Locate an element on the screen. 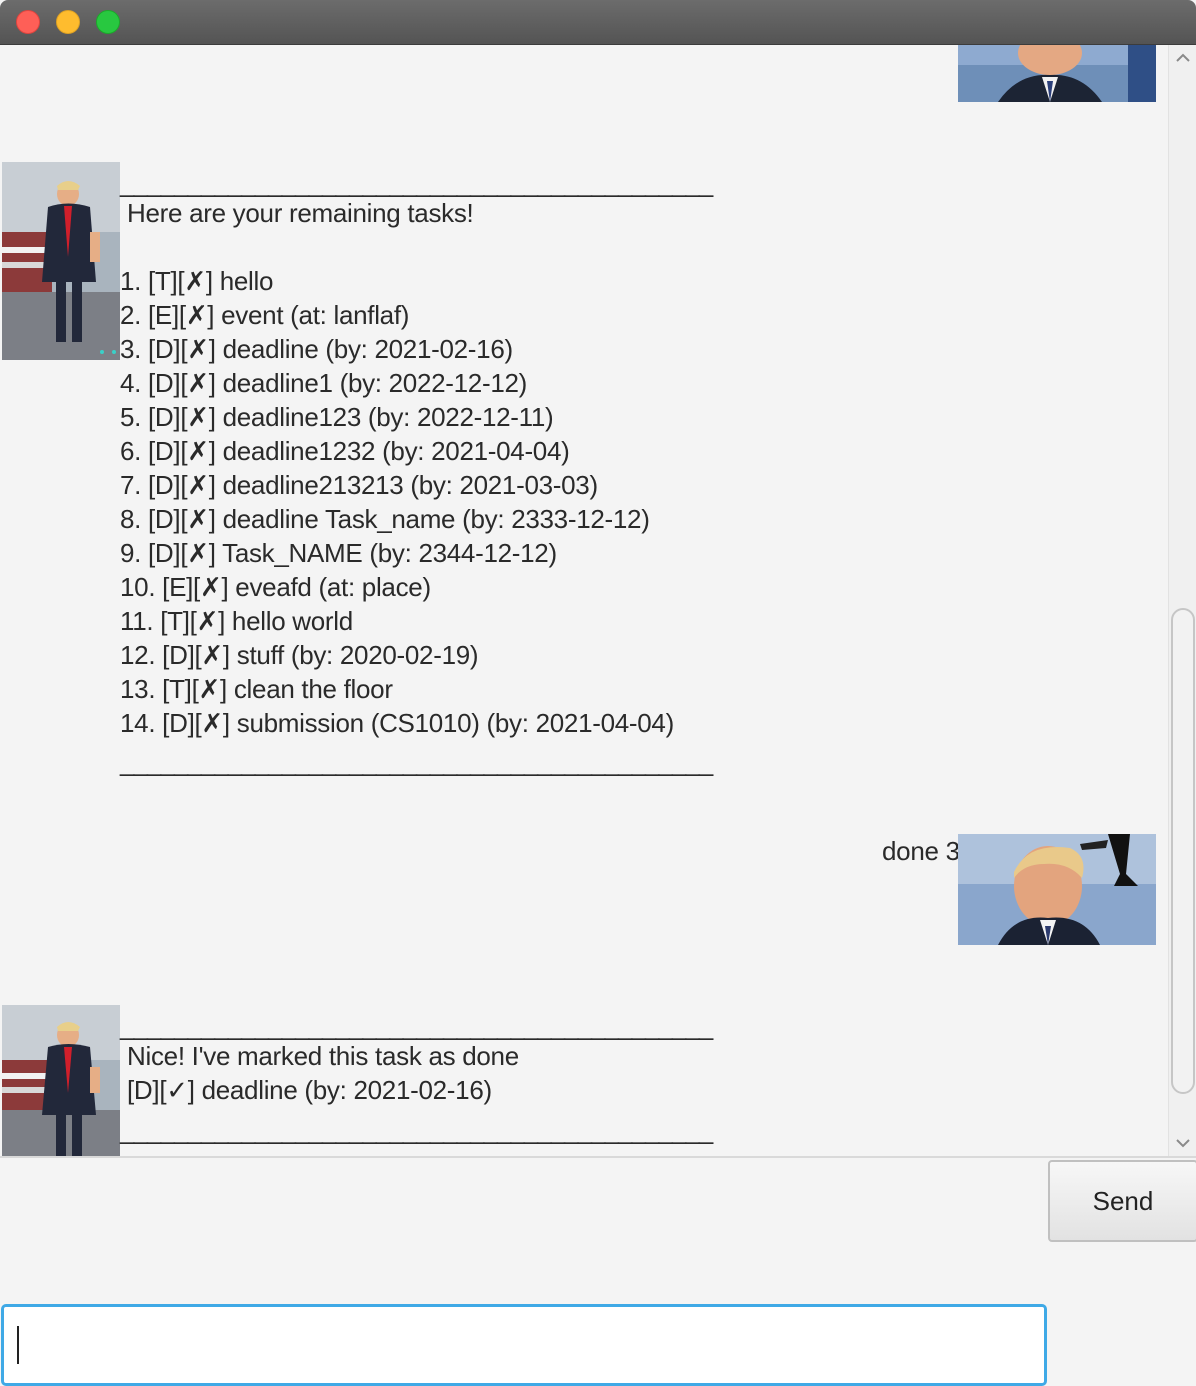 The image size is (1196, 1386). zoom-window-button is located at coordinates (108, 22).